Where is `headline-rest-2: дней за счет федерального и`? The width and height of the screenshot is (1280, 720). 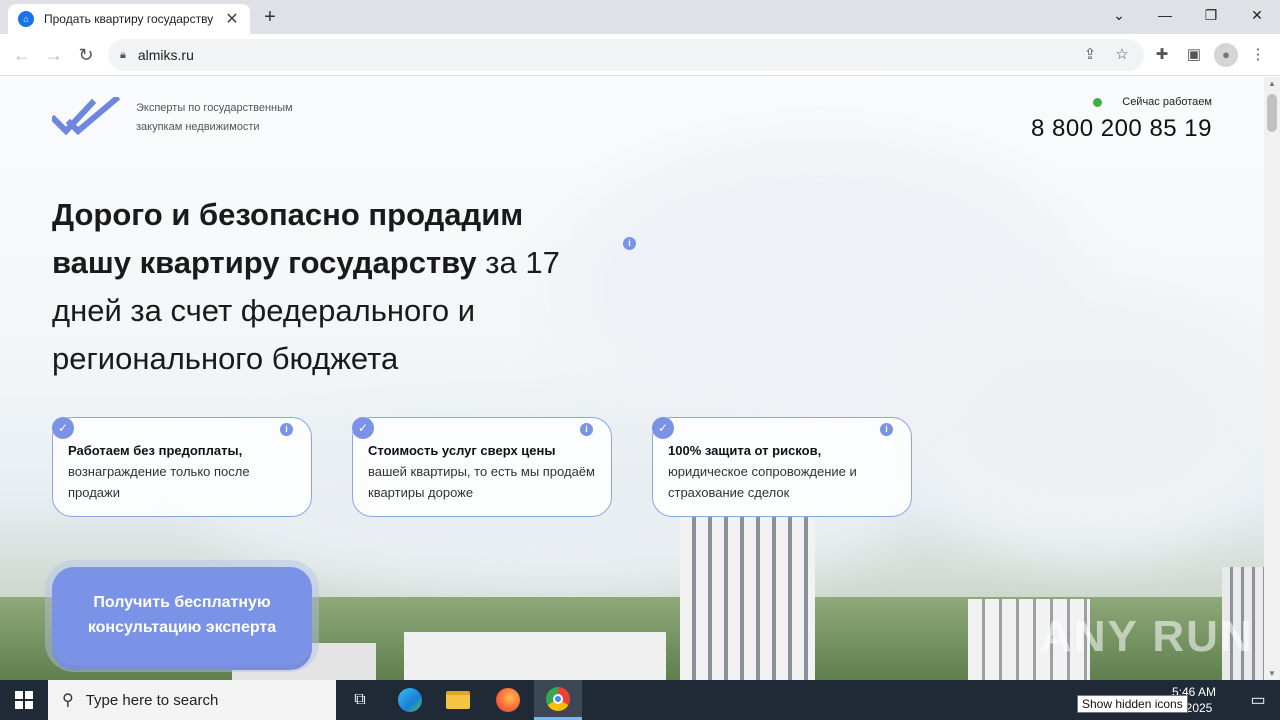
headline-rest-2: дней за счет федерального и is located at coordinates (264, 310).